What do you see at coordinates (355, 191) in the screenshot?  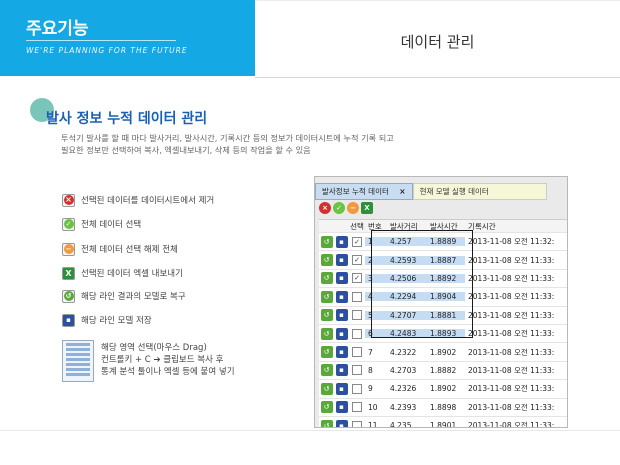 I see `tab-label: 발사정보 누적 데이터` at bounding box center [355, 191].